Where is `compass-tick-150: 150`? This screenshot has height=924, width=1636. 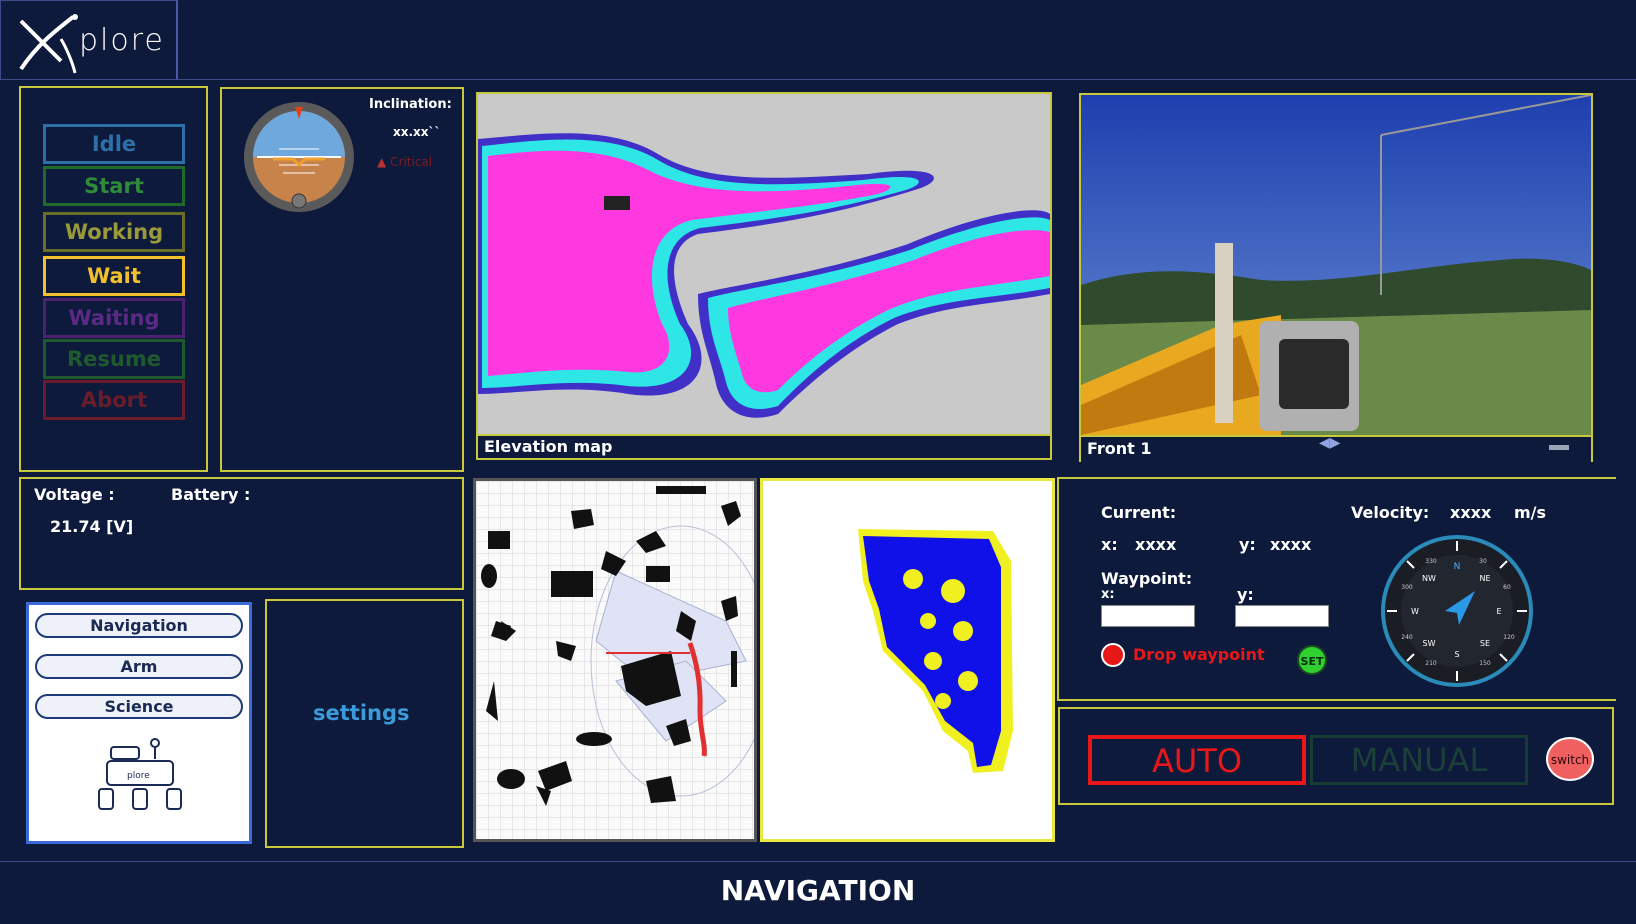
compass-tick-150: 150 is located at coordinates (1485, 663).